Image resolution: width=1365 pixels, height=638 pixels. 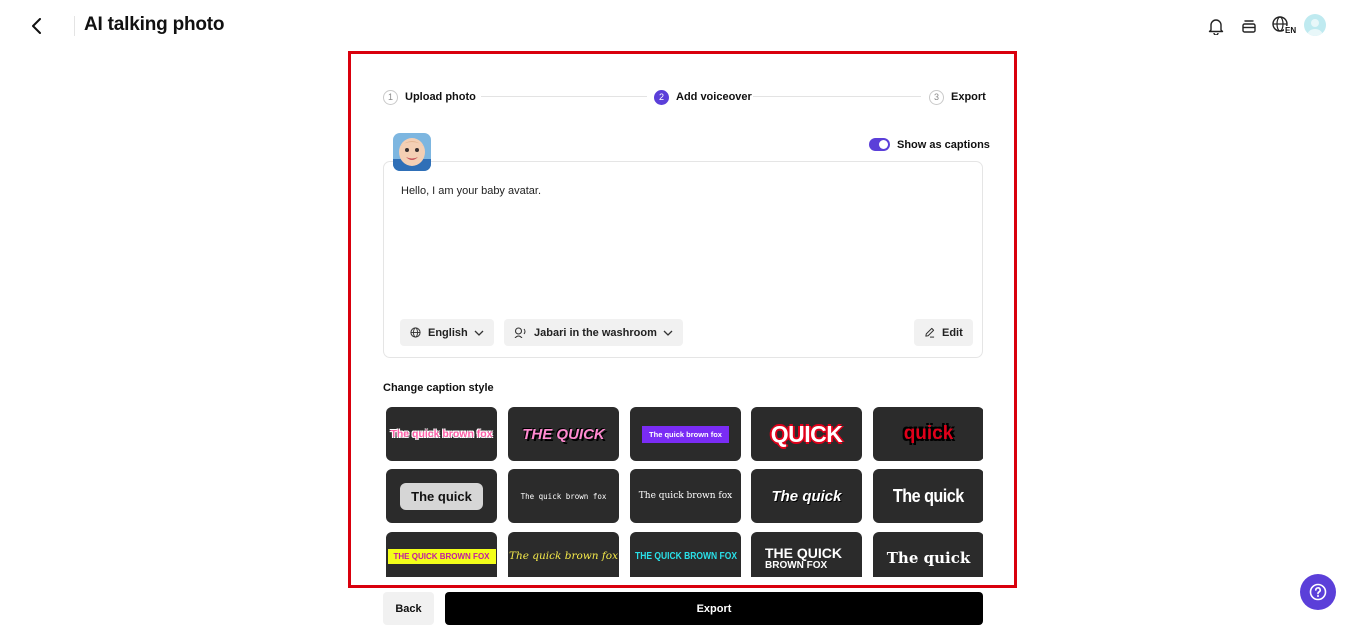 I want to click on page-title: AI talking photo, so click(x=154, y=24).